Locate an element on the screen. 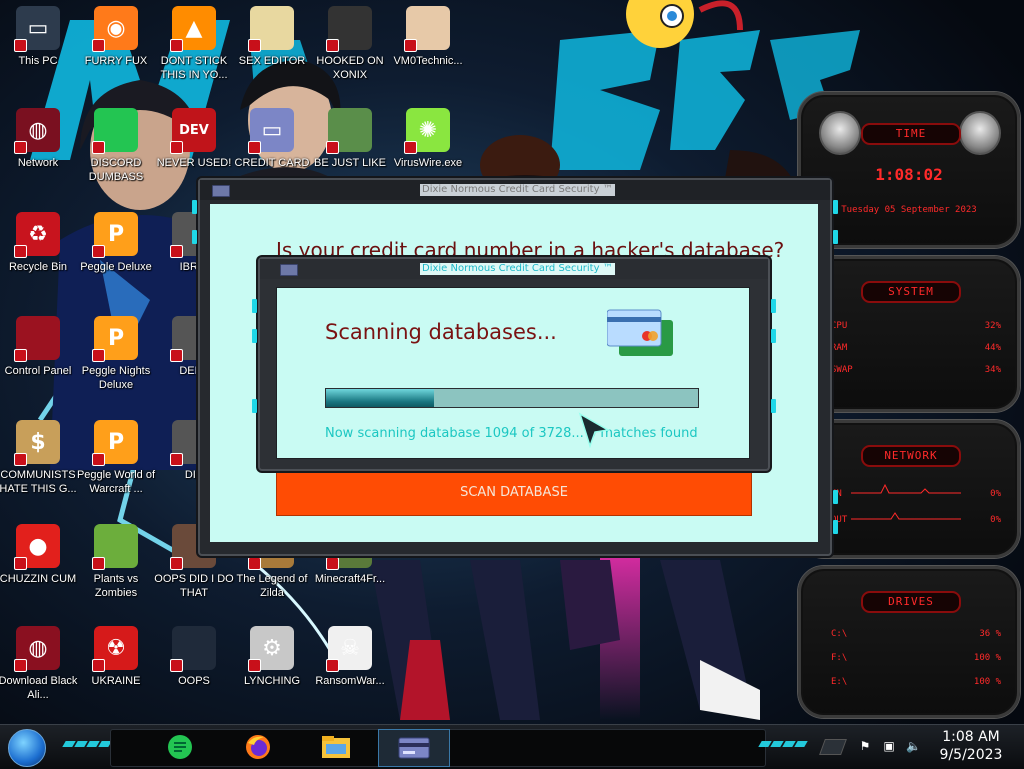 The width and height of the screenshot is (1024, 769). desktop-icon: DISCORD DUMBASS is located at coordinates (116, 147).